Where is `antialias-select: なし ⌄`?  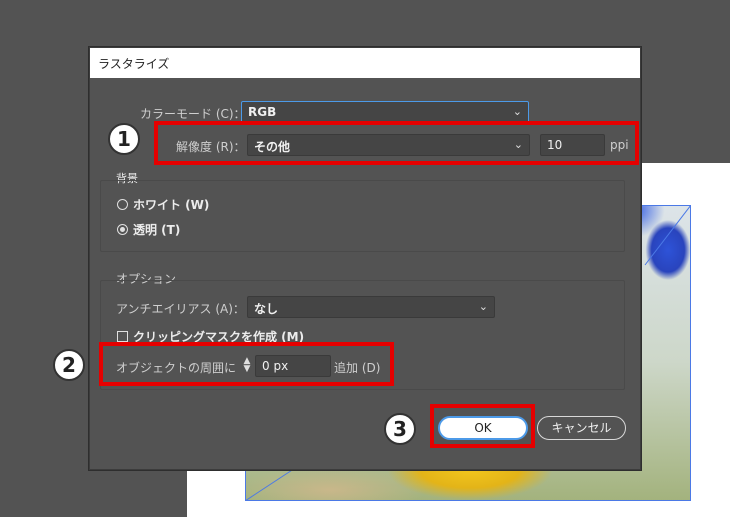 antialias-select: なし ⌄ is located at coordinates (371, 307).